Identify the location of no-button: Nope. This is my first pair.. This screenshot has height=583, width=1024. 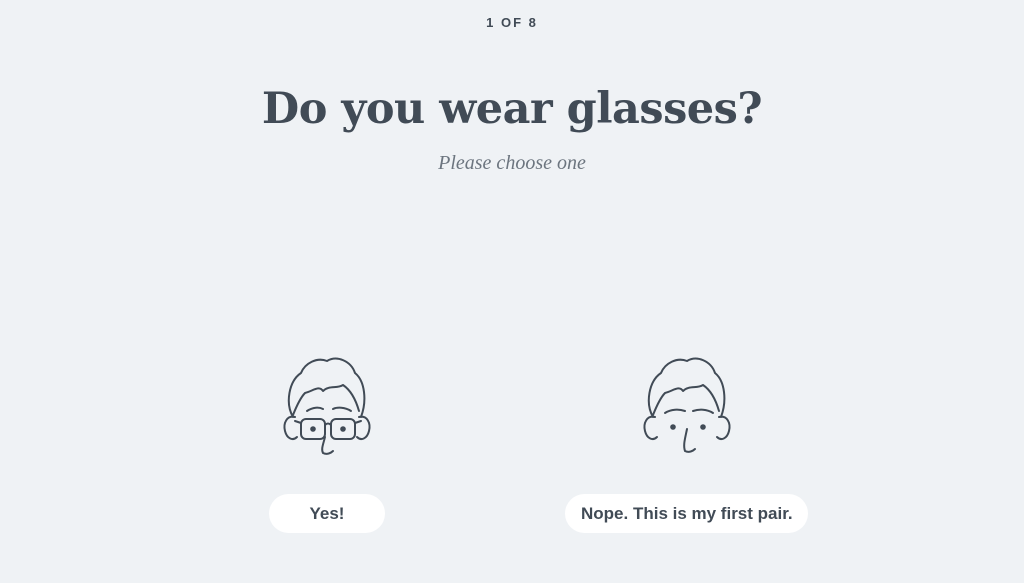
(686, 513).